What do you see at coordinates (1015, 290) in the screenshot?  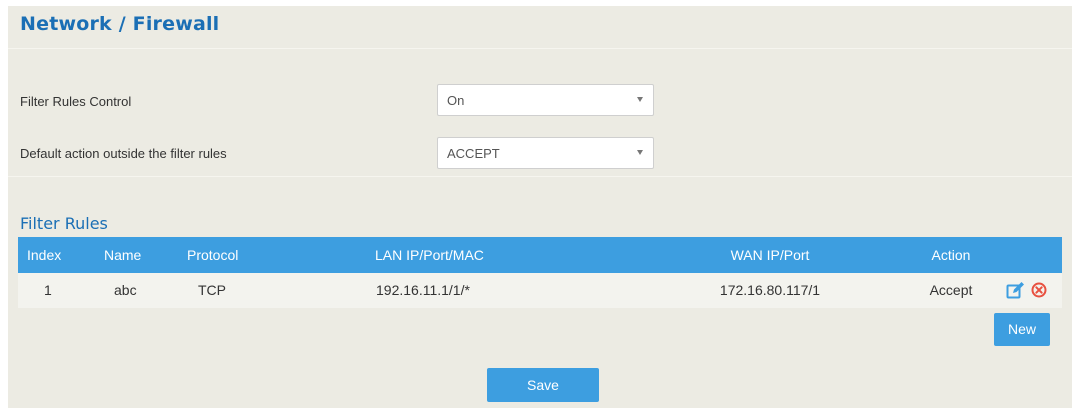 I see `edit-icon` at bounding box center [1015, 290].